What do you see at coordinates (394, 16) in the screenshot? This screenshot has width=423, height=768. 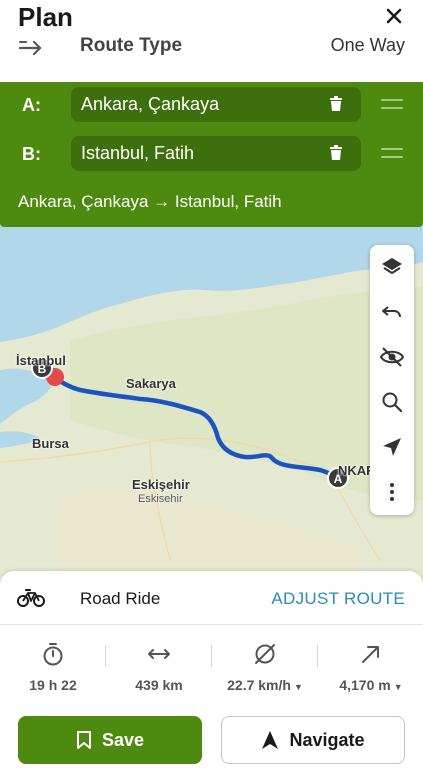 I see `close-icon` at bounding box center [394, 16].